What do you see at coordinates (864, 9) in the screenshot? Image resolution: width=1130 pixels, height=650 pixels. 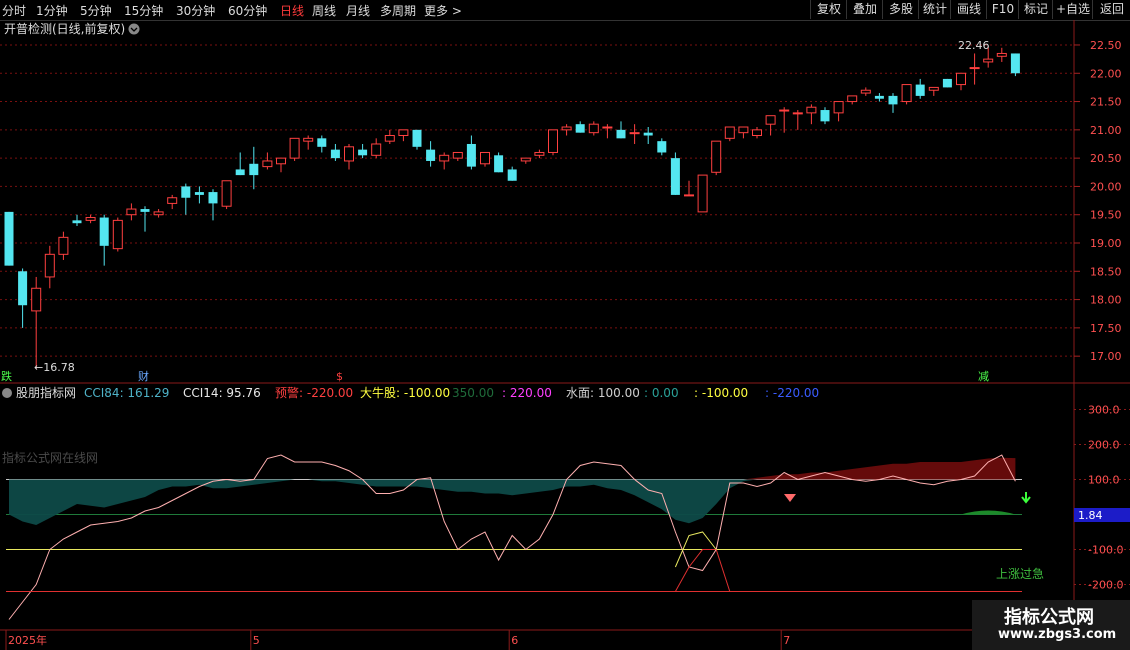 I see `overlay-button: 叠加` at bounding box center [864, 9].